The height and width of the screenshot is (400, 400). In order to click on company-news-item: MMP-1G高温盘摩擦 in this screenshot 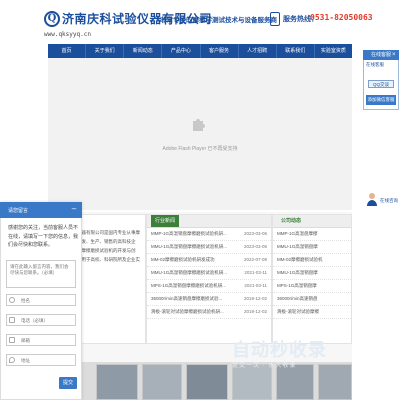, I will do `click(312, 234)`.